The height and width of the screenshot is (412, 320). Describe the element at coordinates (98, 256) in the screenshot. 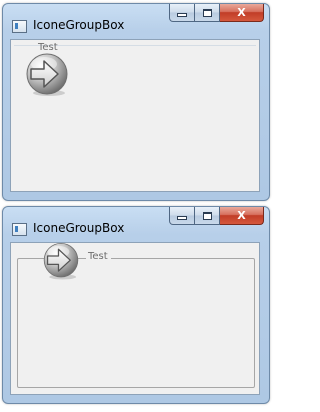

I see `groupbox-label: Test` at that location.